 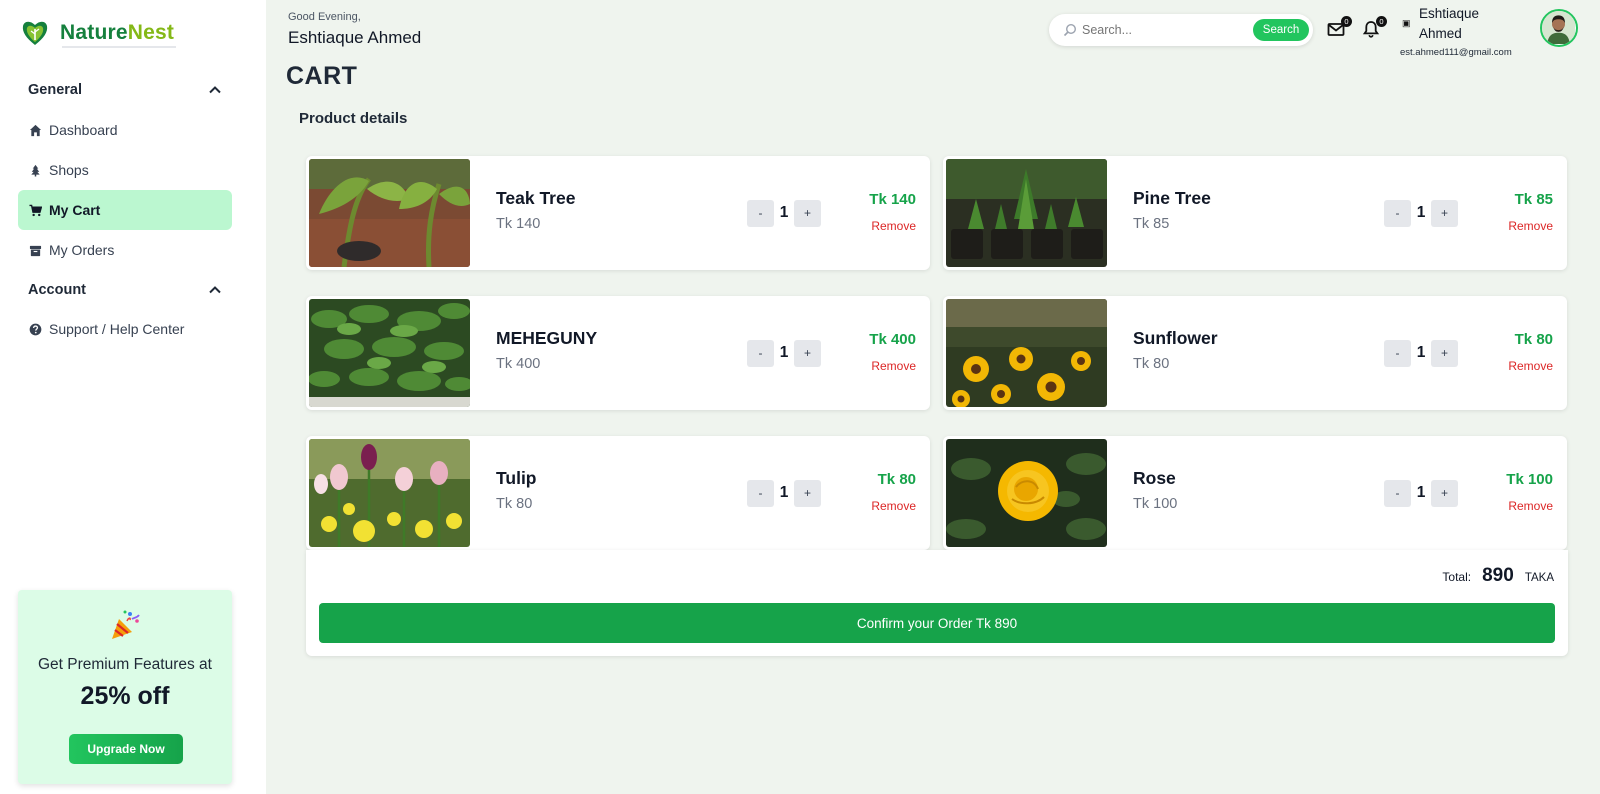 What do you see at coordinates (1464, 24) in the screenshot?
I see `profile-name: Eshtiaque Ahmed` at bounding box center [1464, 24].